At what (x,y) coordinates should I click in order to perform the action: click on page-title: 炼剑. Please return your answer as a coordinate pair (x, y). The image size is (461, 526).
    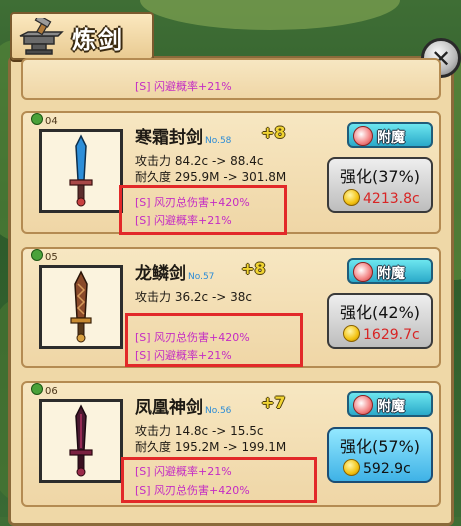
    Looking at the image, I should click on (98, 40).